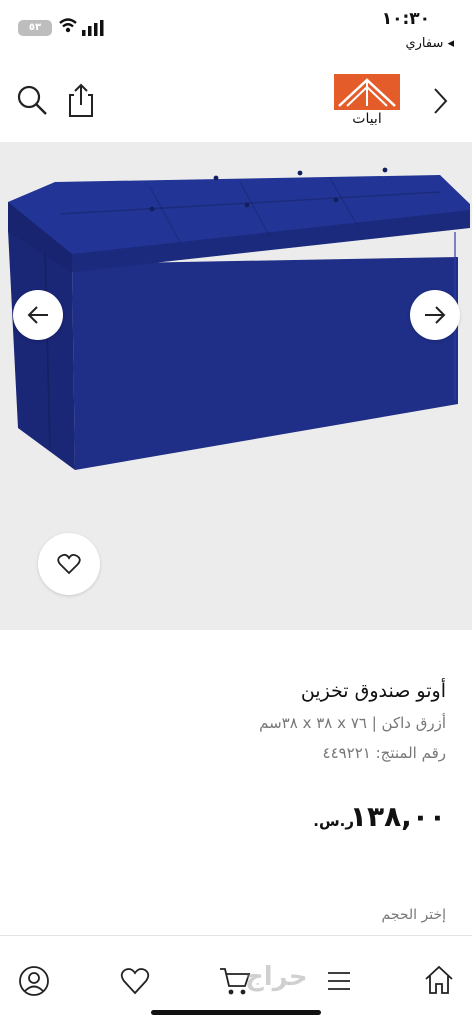 The width and height of the screenshot is (472, 1024). What do you see at coordinates (367, 119) in the screenshot?
I see `logo-text: ابيات` at bounding box center [367, 119].